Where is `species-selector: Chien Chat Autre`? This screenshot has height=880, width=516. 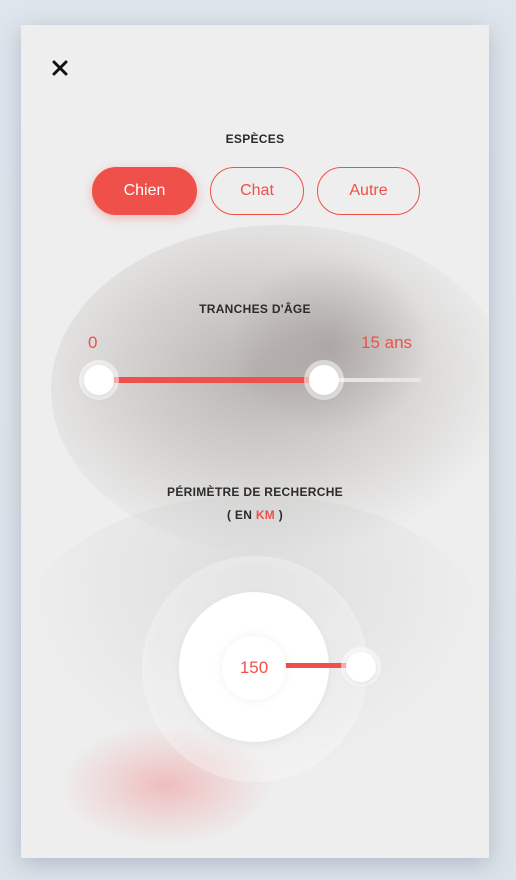 species-selector: Chien Chat Autre is located at coordinates (255, 192).